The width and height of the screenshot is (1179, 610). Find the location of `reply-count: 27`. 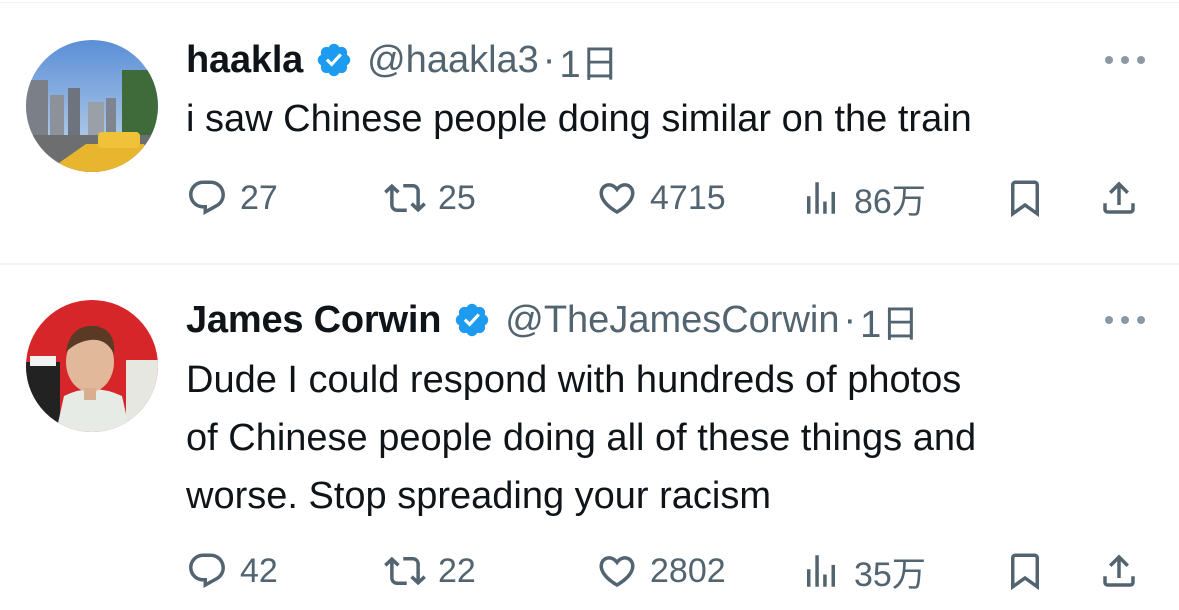

reply-count: 27 is located at coordinates (259, 197).